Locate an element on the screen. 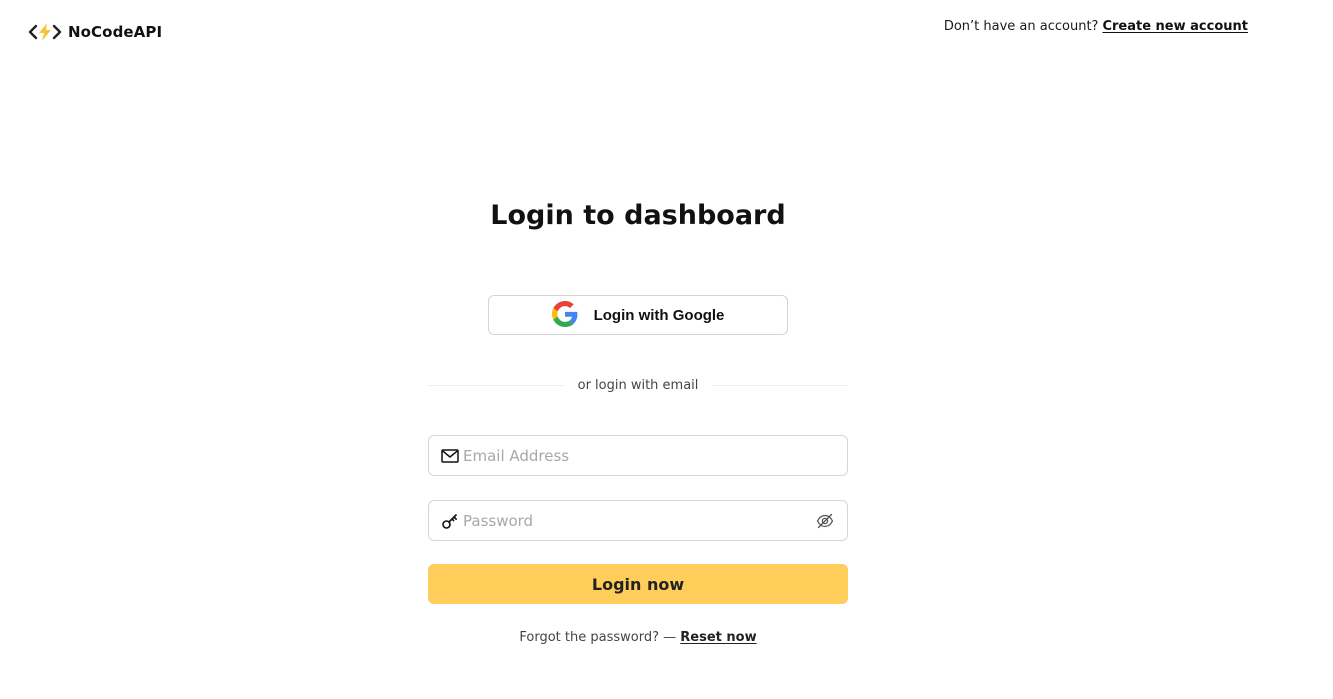  page-title: Login to dashboard is located at coordinates (638, 215).